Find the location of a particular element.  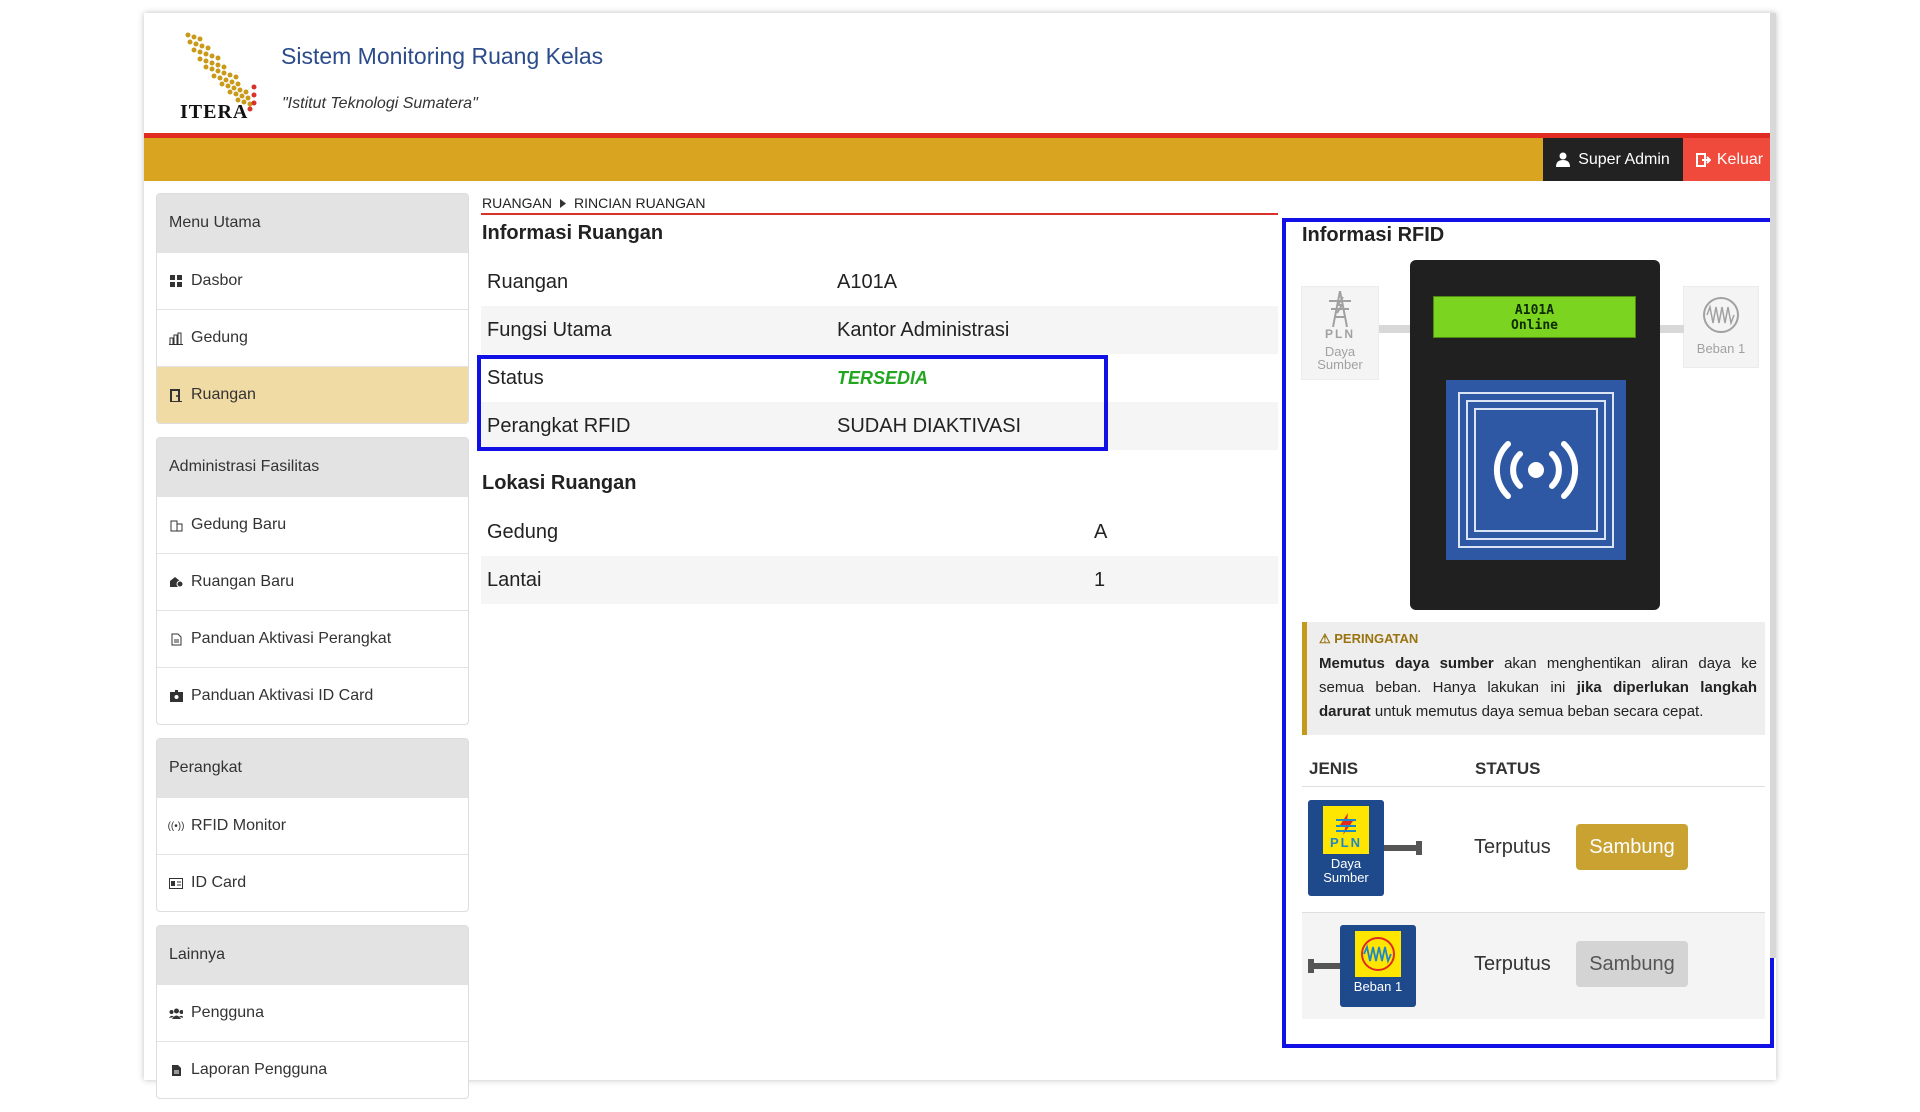

menu-group-title: Lainnya is located at coordinates (312, 955).